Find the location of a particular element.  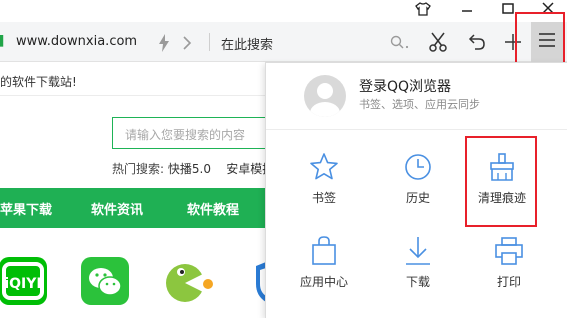

nav-item: 软件资讯 is located at coordinates (117, 208).